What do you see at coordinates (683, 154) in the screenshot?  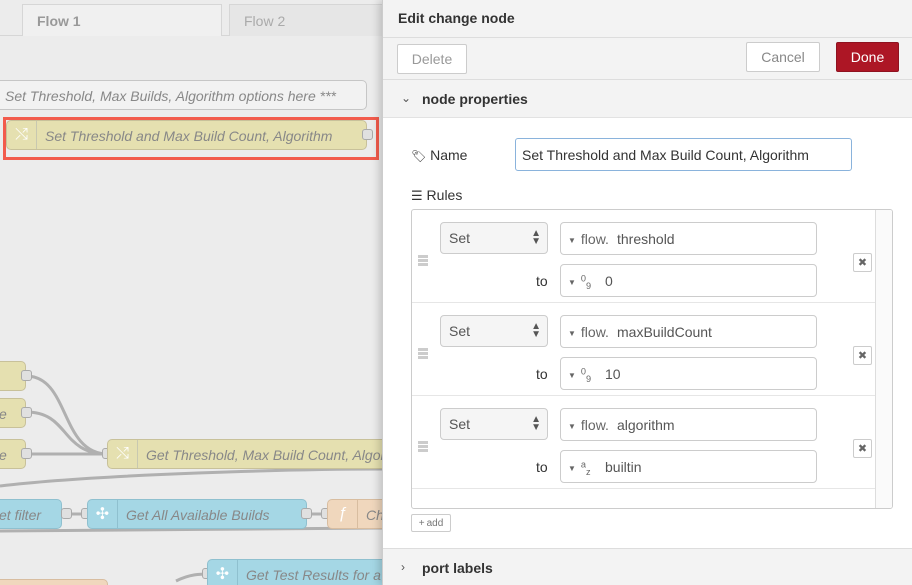 I see `name-input` at bounding box center [683, 154].